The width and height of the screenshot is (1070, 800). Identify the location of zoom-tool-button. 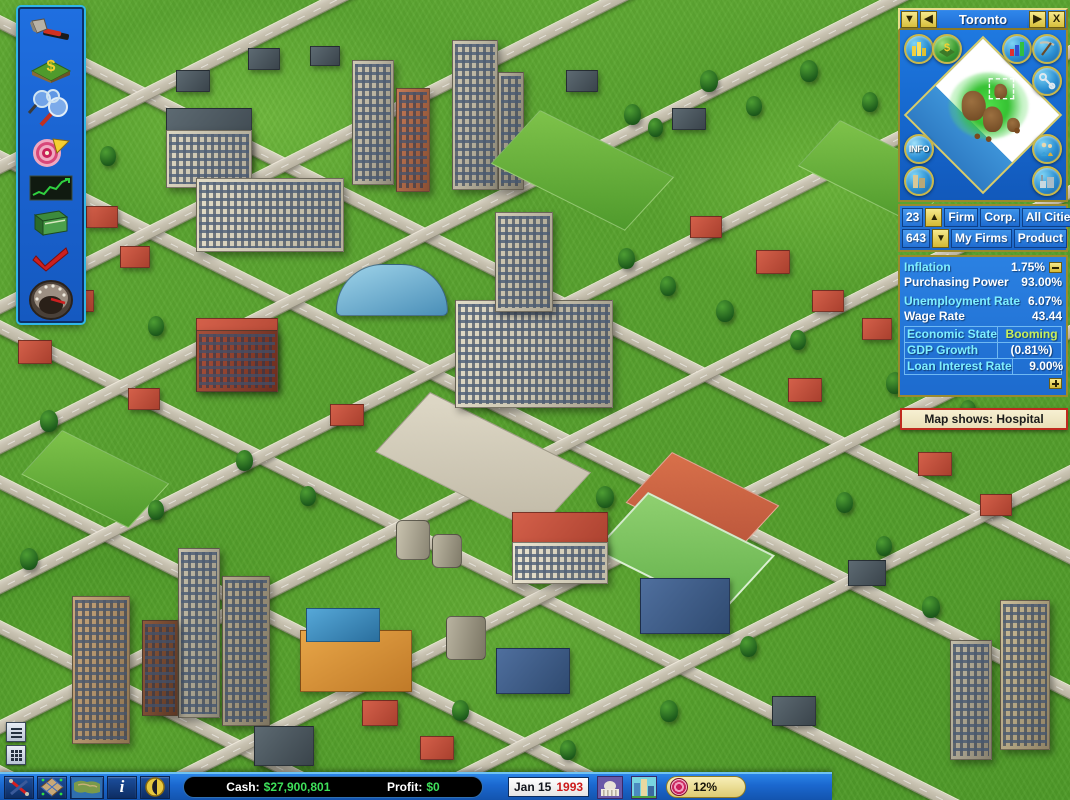
(51, 109).